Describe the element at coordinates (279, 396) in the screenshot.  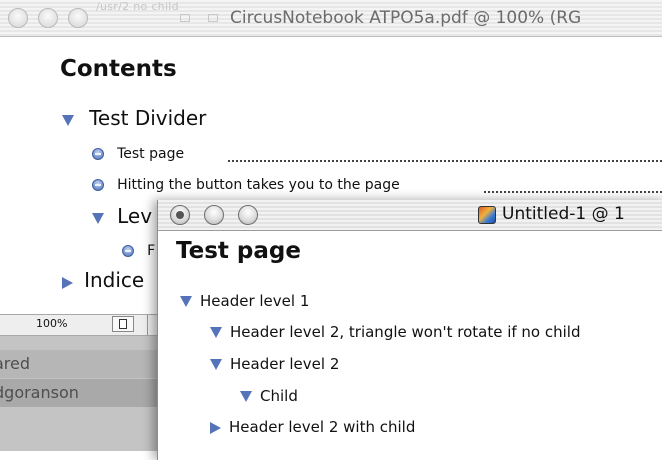
I see `outline-label: Child` at that location.